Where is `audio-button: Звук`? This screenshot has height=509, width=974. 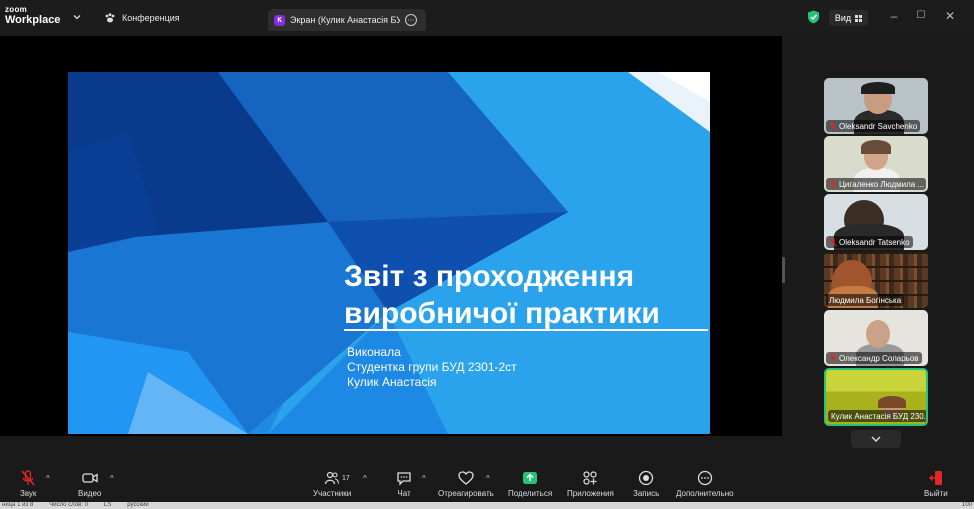
audio-button: Звук is located at coordinates (28, 484).